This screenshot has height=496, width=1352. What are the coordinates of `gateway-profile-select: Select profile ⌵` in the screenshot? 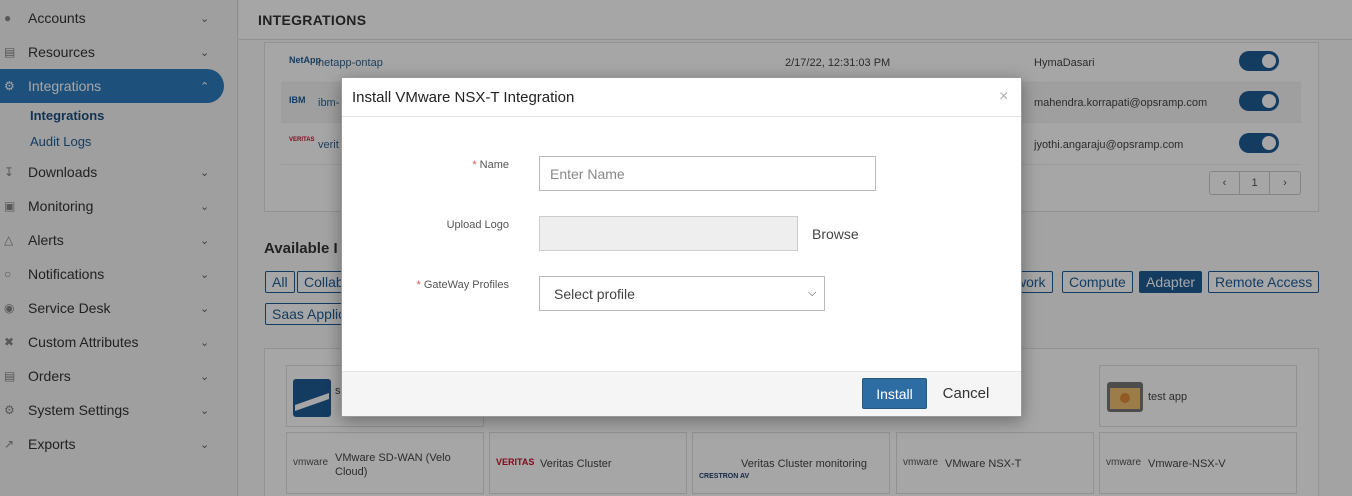 It's located at (682, 293).